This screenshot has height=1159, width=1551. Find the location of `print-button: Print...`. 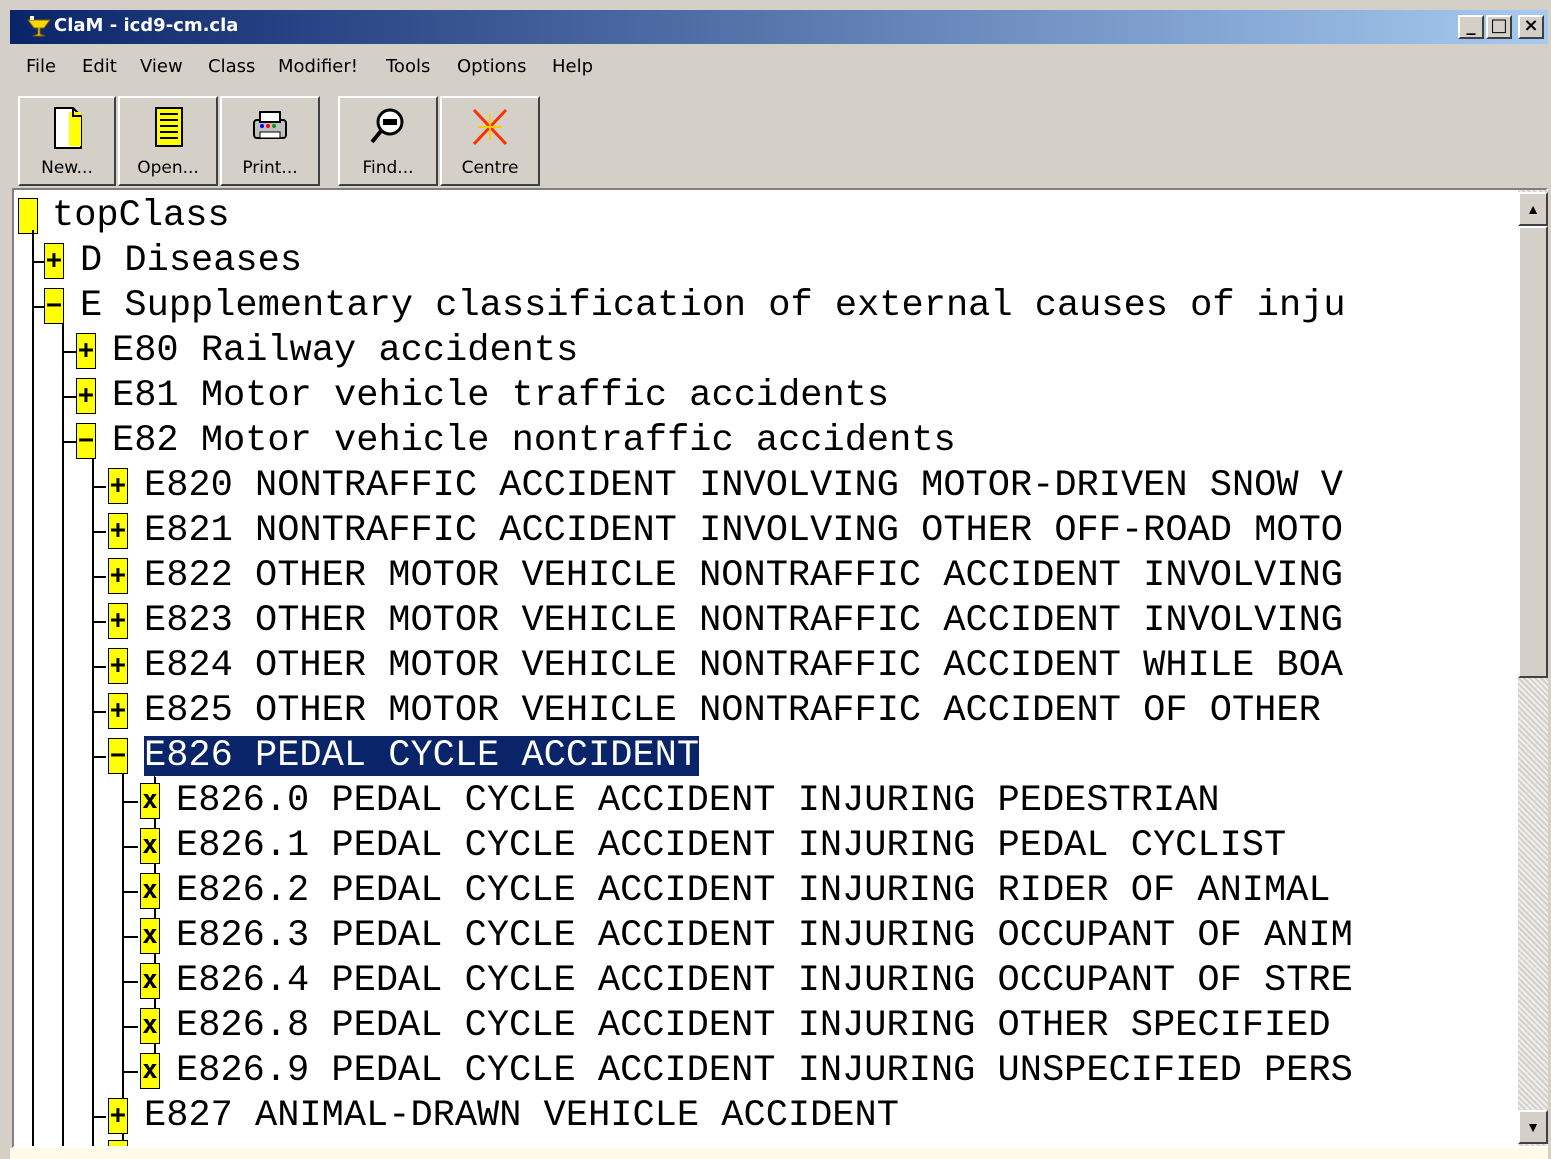

print-button: Print... is located at coordinates (270, 141).